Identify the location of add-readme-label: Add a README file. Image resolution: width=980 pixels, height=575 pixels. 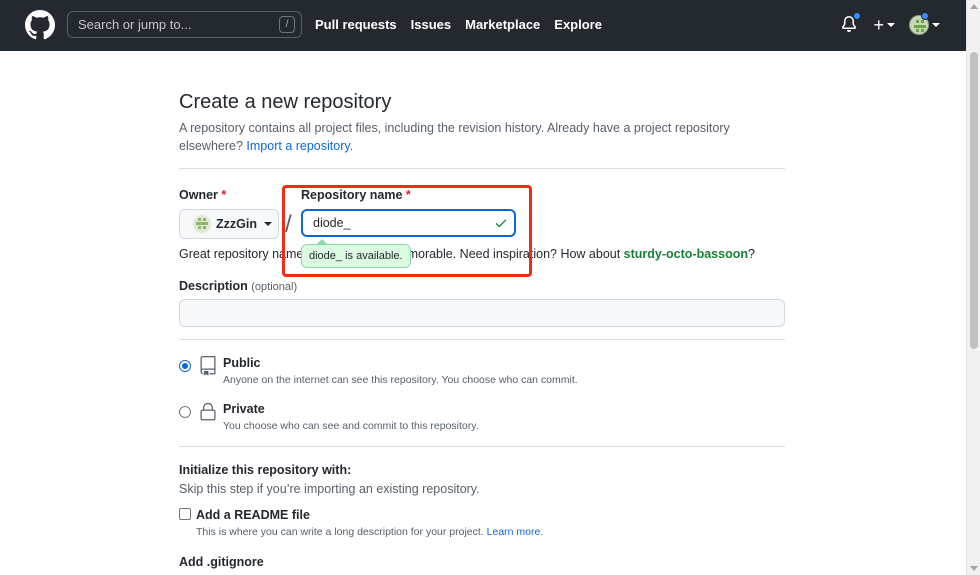
(253, 515).